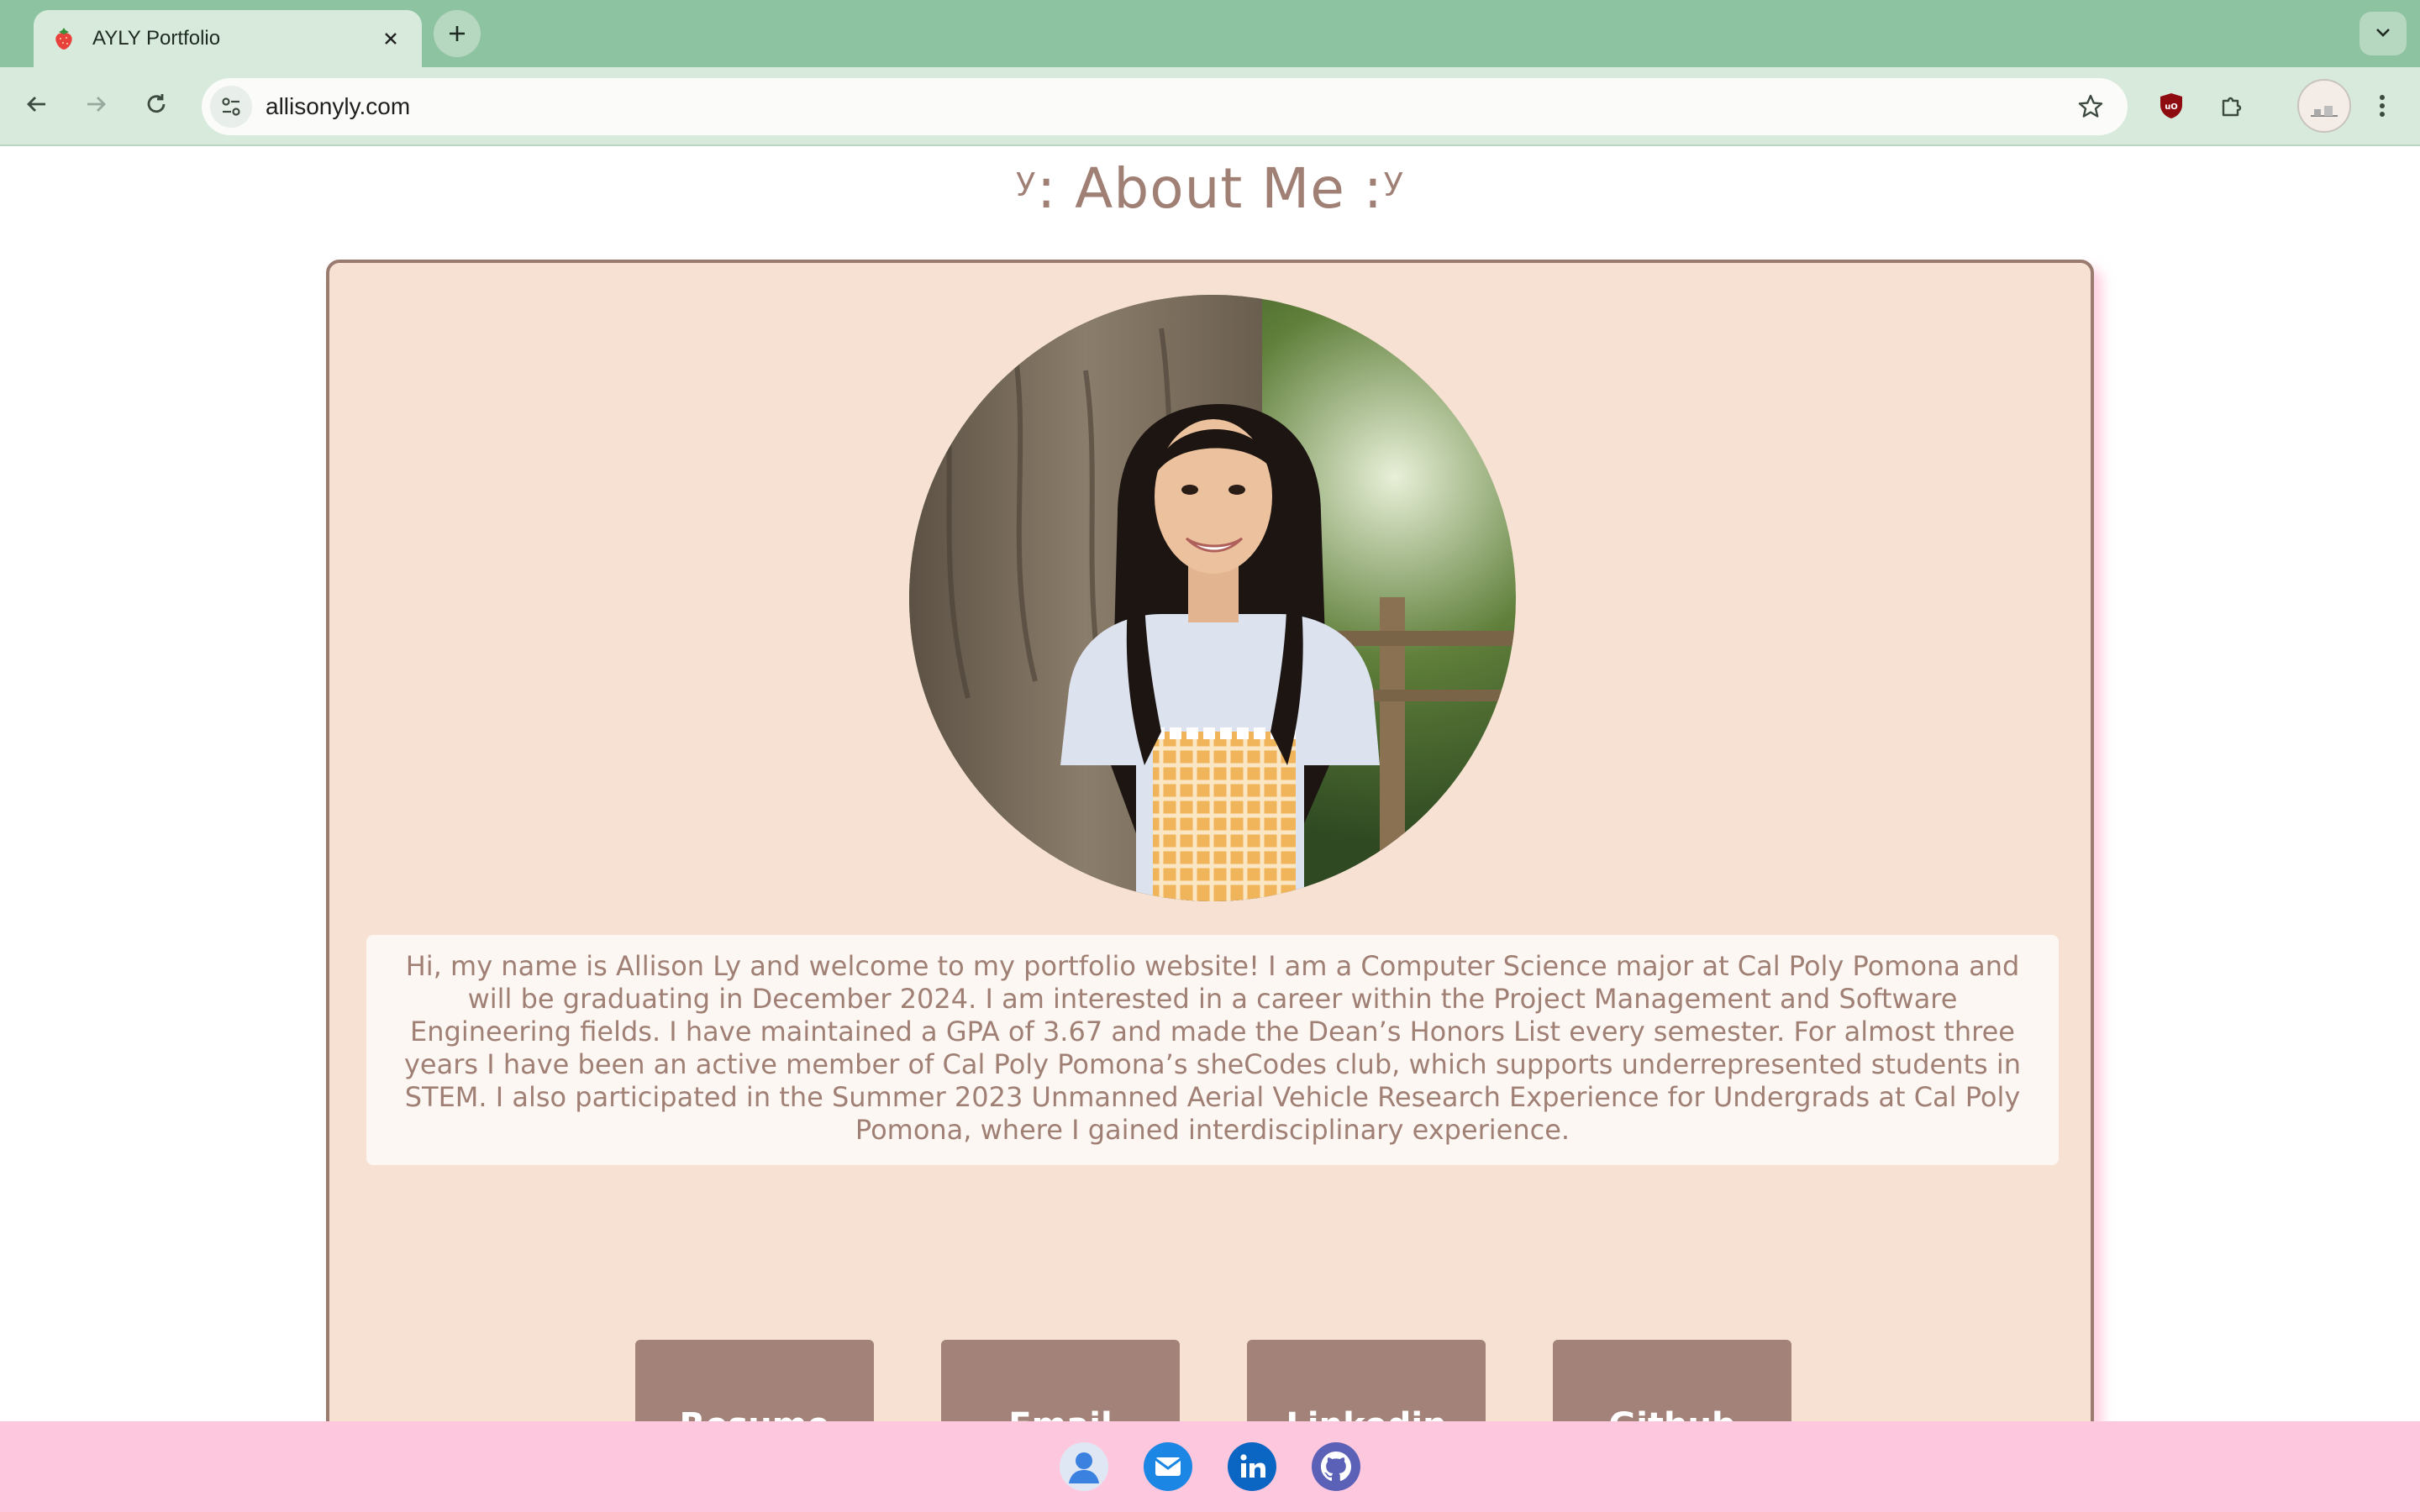 Image resolution: width=2420 pixels, height=1512 pixels. Describe the element at coordinates (1210, 33) in the screenshot. I see `browser-tab-strip: AYLY Portfolio` at that location.